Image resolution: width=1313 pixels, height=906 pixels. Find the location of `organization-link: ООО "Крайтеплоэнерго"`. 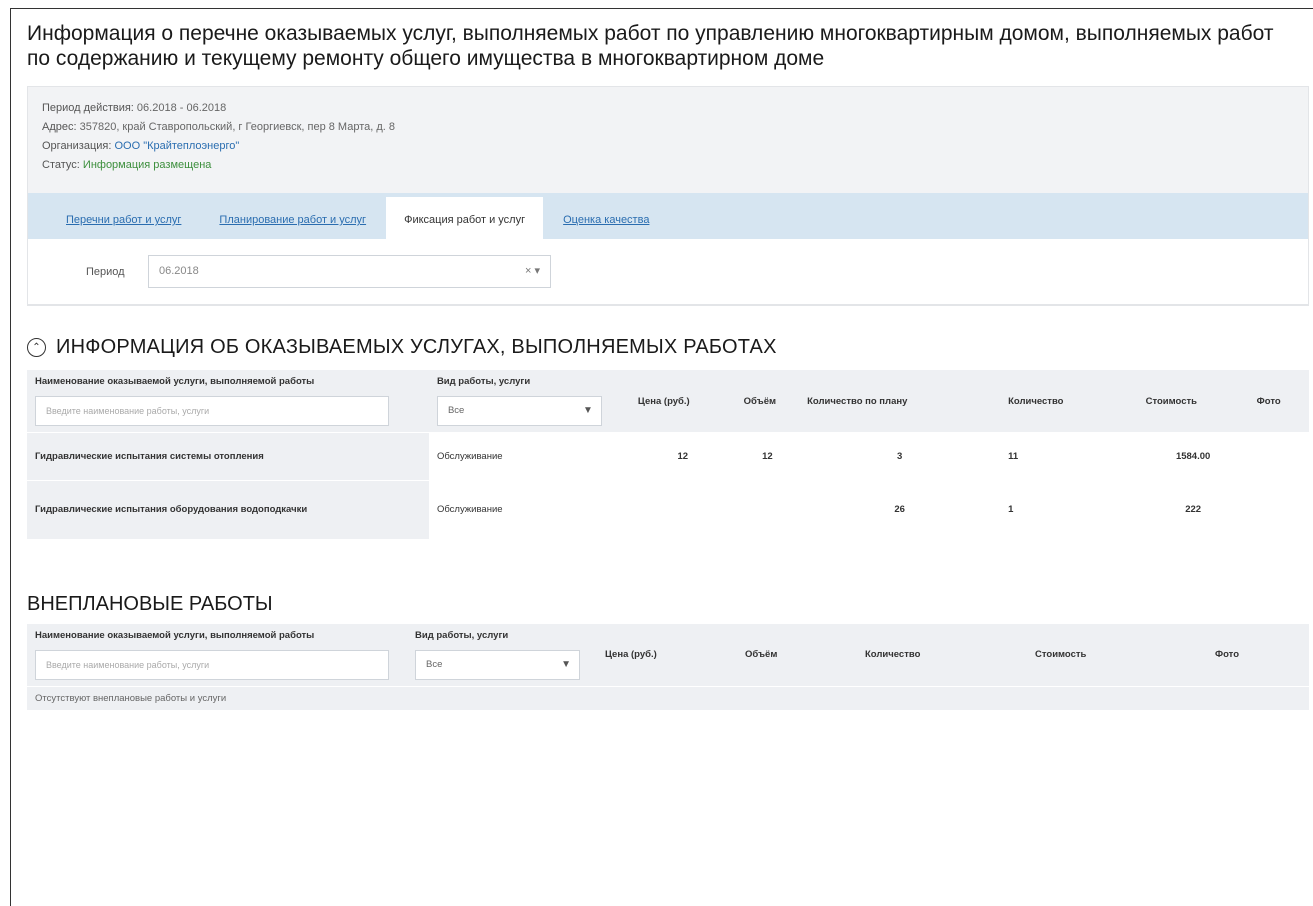

organization-link: ООО "Крайтеплоэнерго" is located at coordinates (176, 146).